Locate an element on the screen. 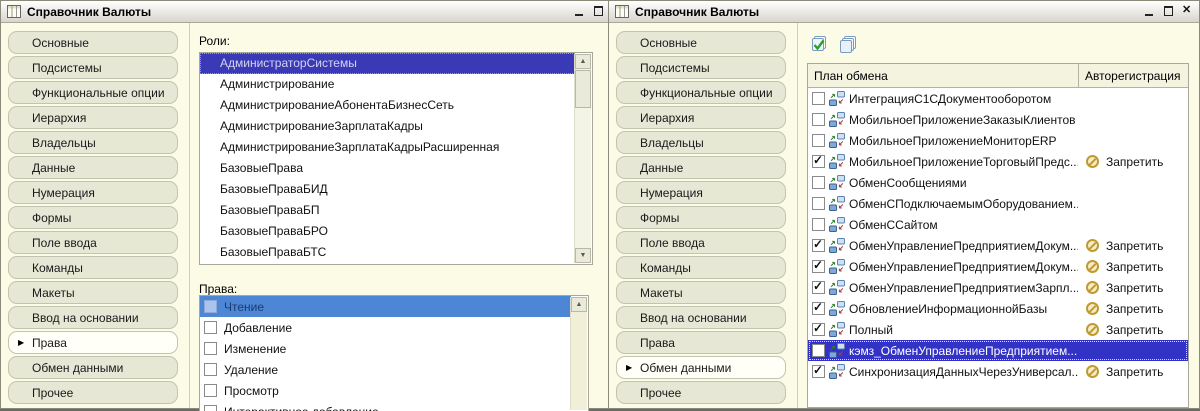 The width and height of the screenshot is (1200, 411). role-label: АдминистрированиеАбонентаБизнесСеть is located at coordinates (337, 105).